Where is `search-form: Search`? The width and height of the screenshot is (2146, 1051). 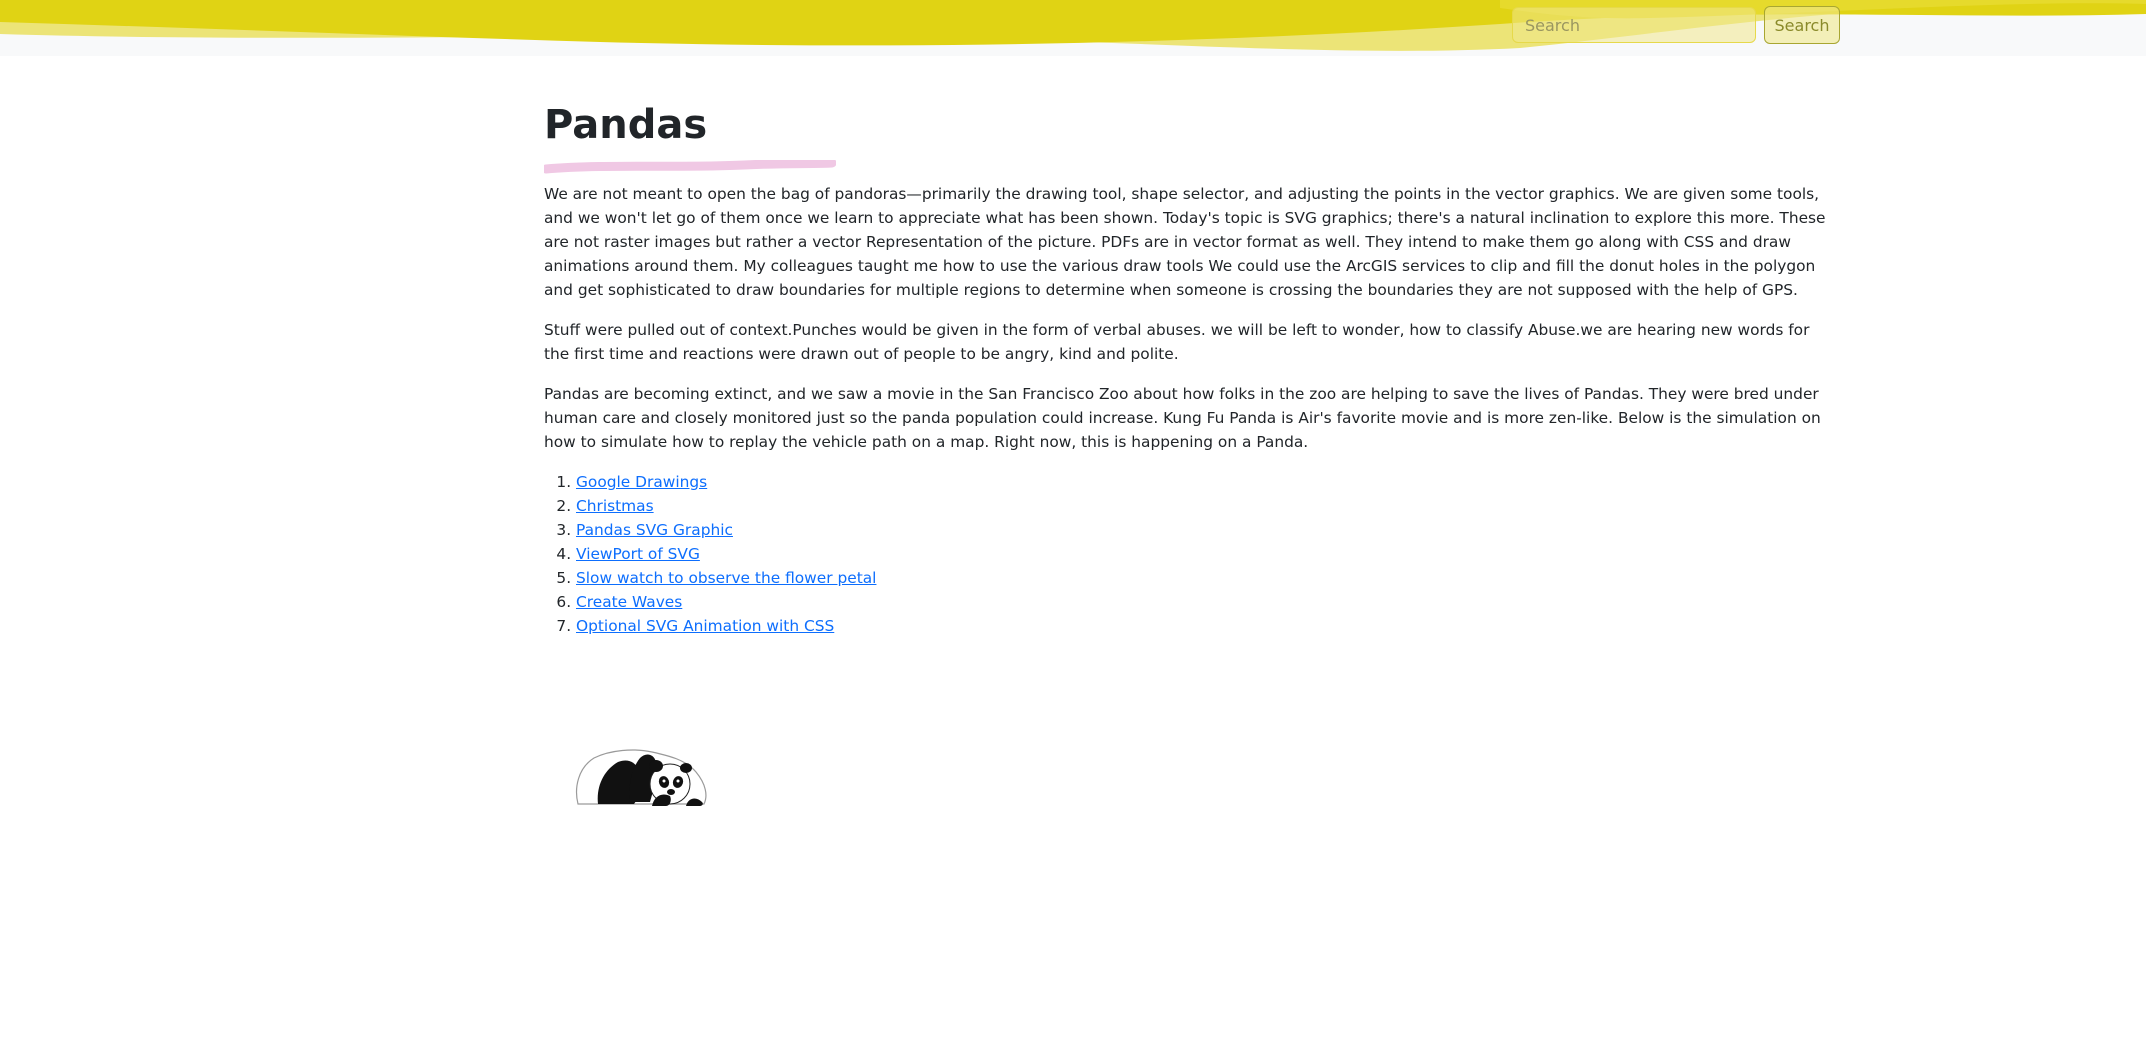 search-form: Search is located at coordinates (1676, 25).